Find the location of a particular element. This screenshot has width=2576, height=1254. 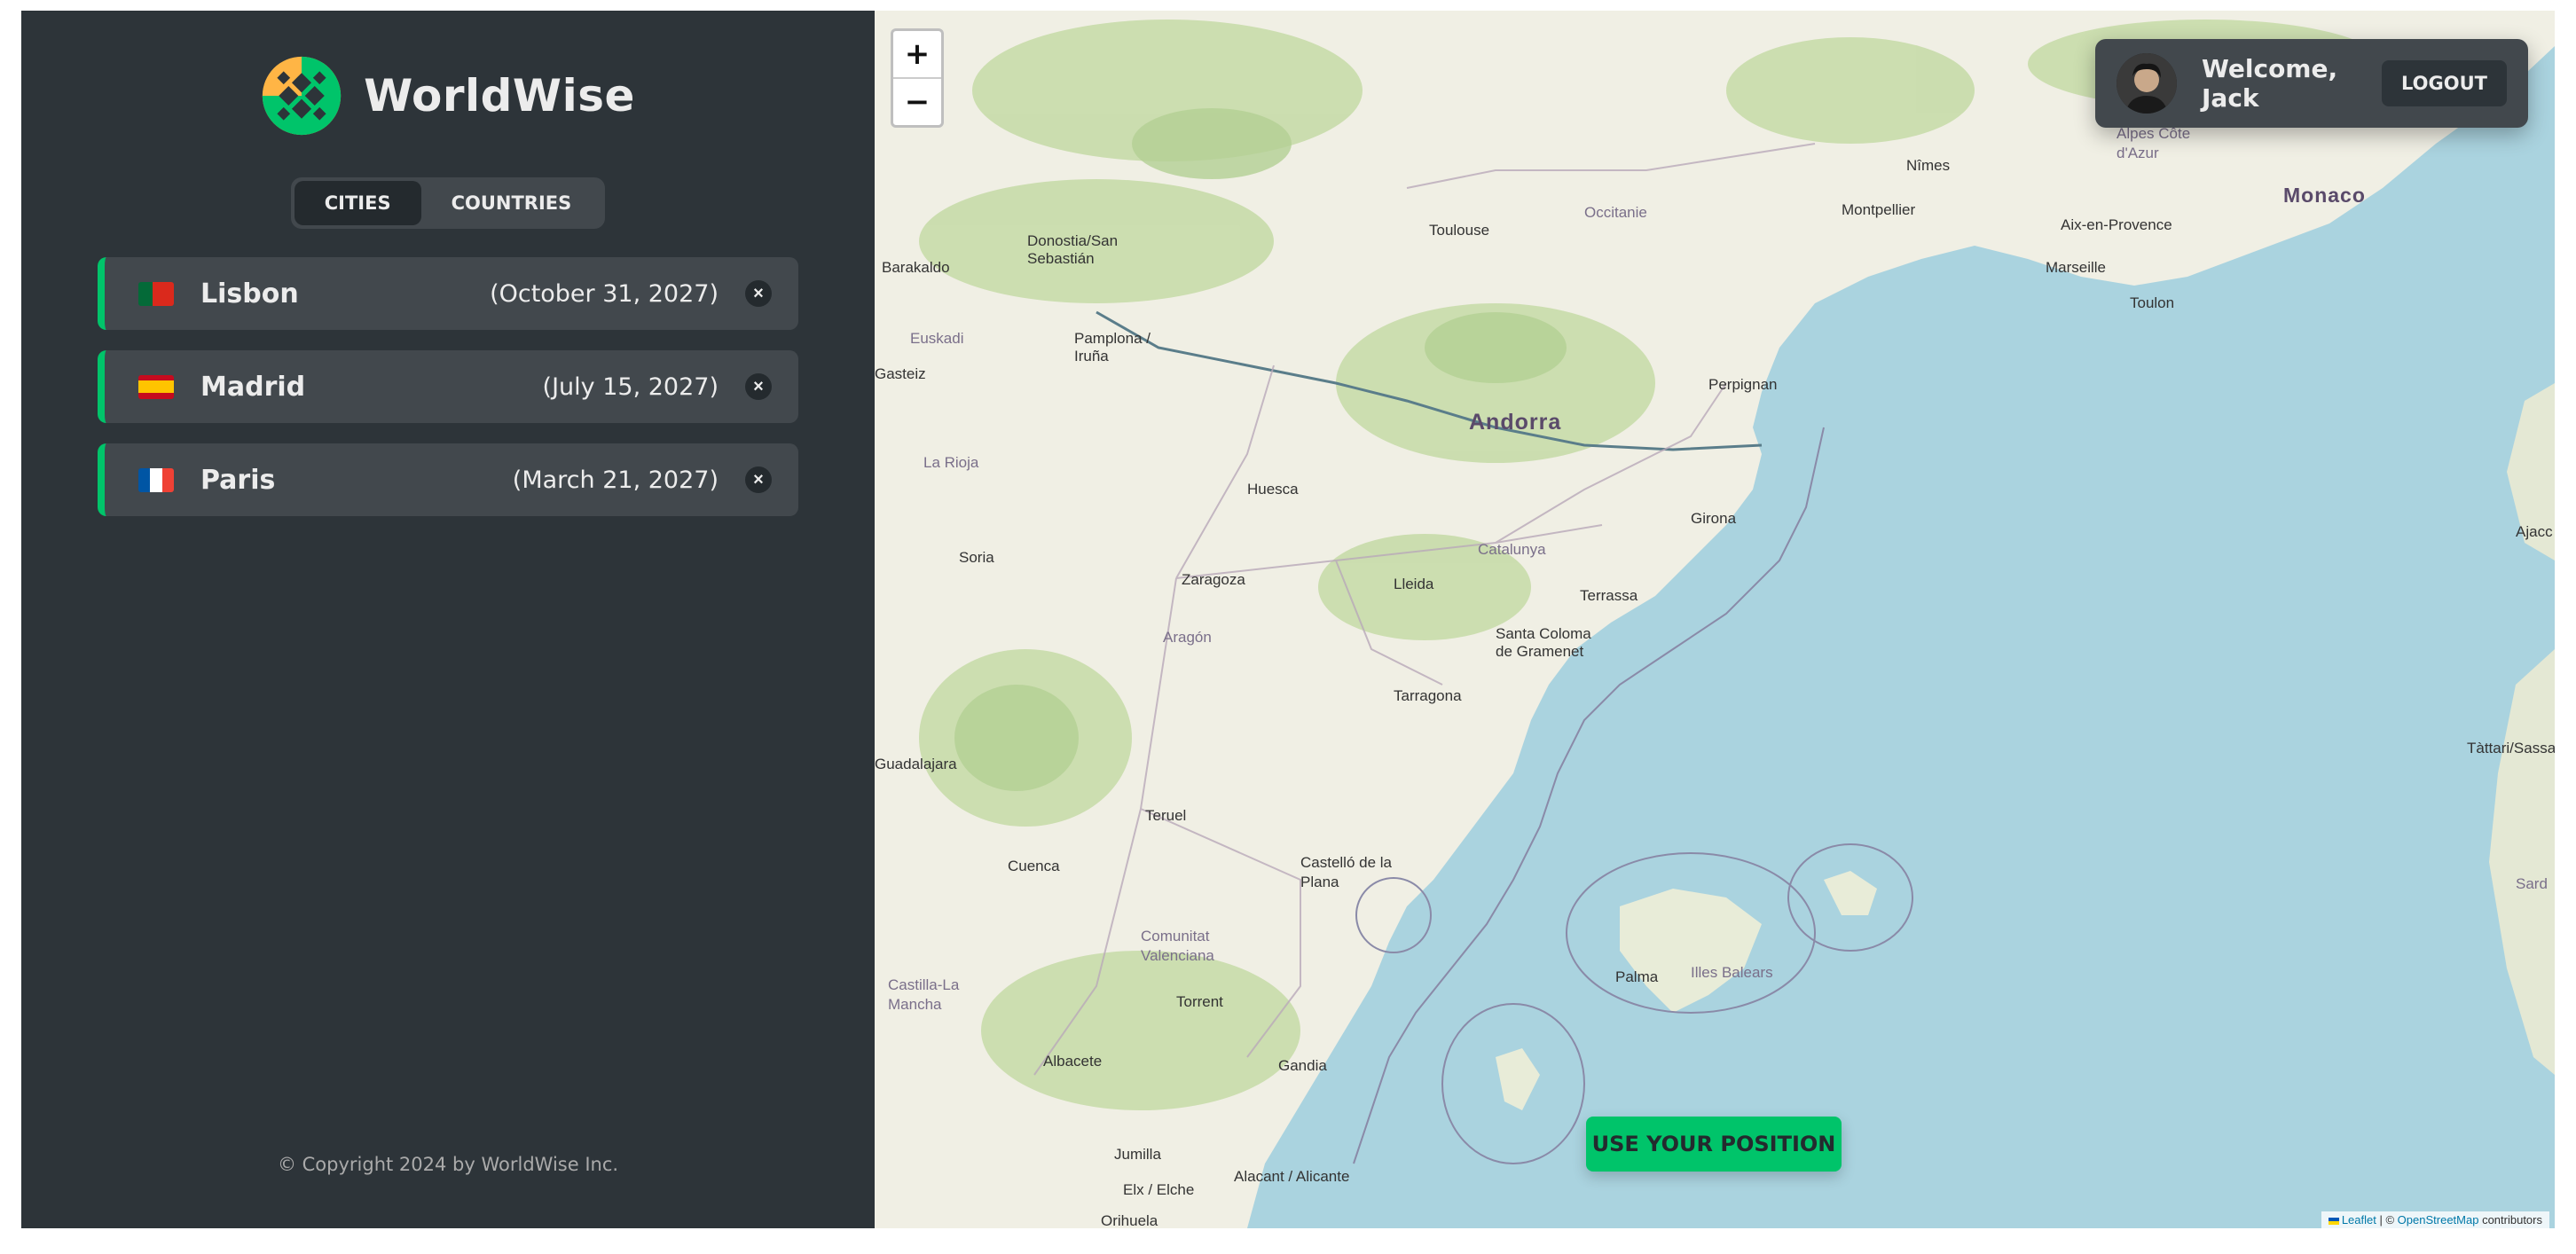

city-name: Madrid is located at coordinates (253, 387).